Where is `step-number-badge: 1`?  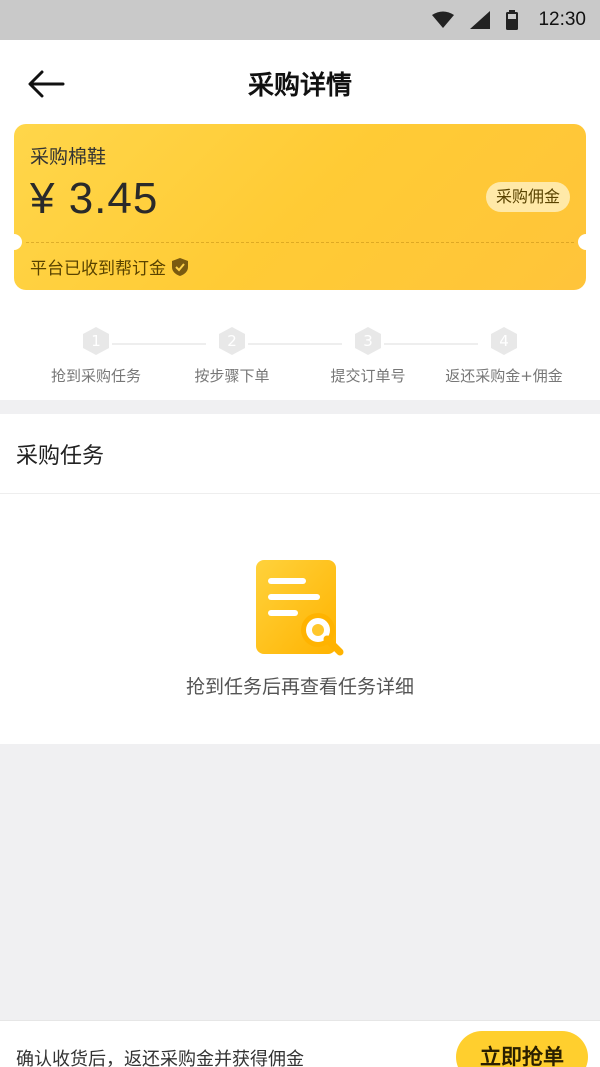
step-number-badge: 1 is located at coordinates (96, 341).